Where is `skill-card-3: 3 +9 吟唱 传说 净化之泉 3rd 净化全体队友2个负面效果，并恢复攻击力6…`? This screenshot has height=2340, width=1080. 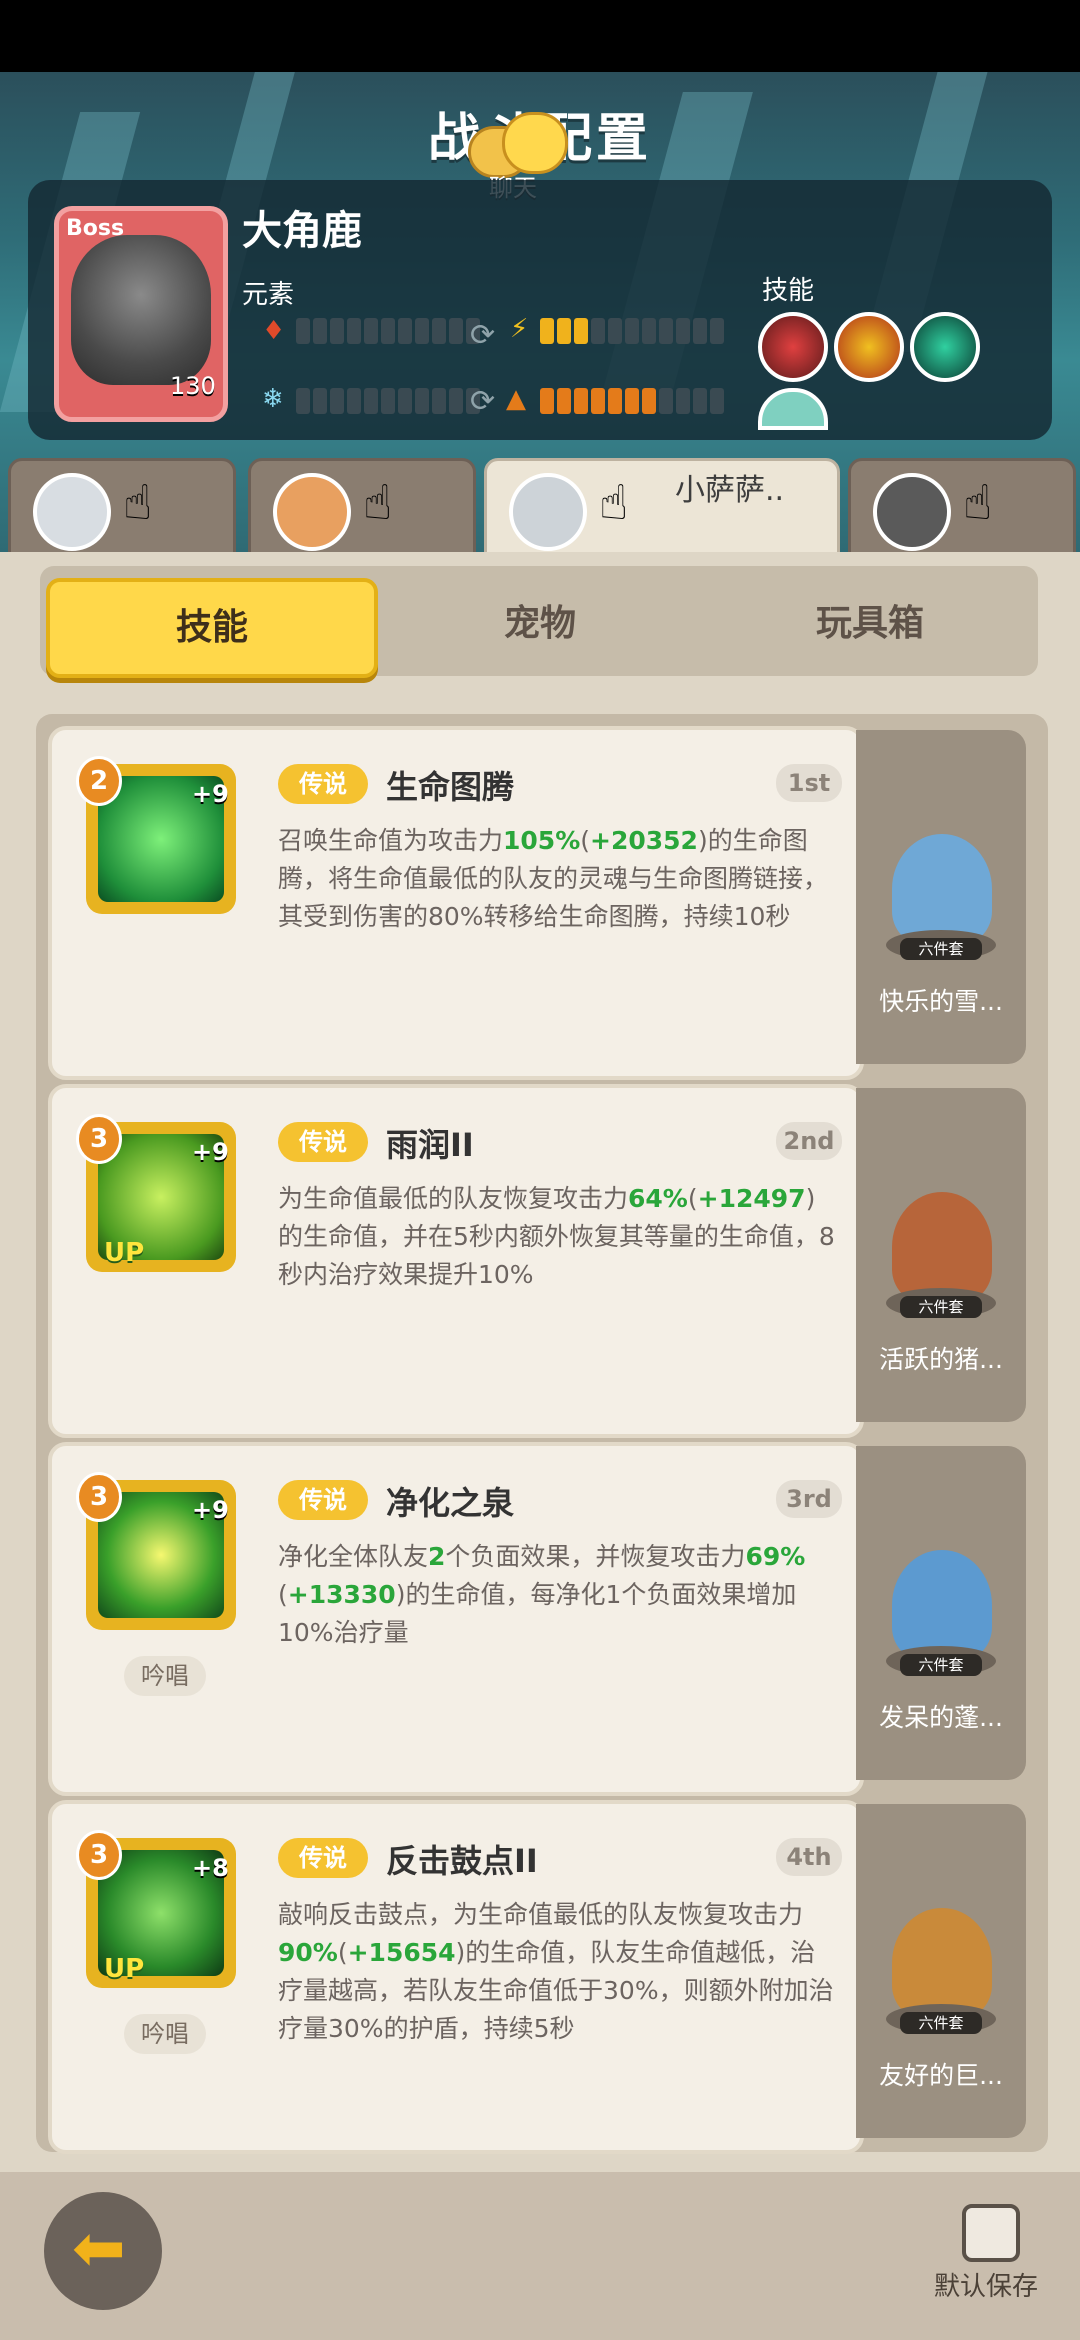 skill-card-3: 3 +9 吟唱 传说 净化之泉 3rd 净化全体队友2个负面效果，并恢复攻击力6… is located at coordinates (456, 1619).